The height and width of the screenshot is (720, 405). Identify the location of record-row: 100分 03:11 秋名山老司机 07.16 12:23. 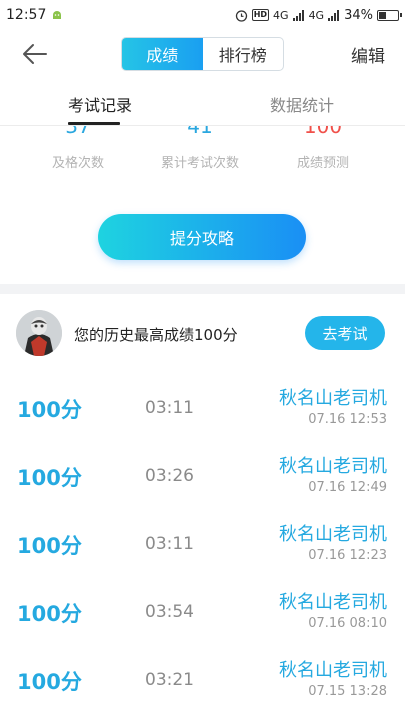
(202, 544).